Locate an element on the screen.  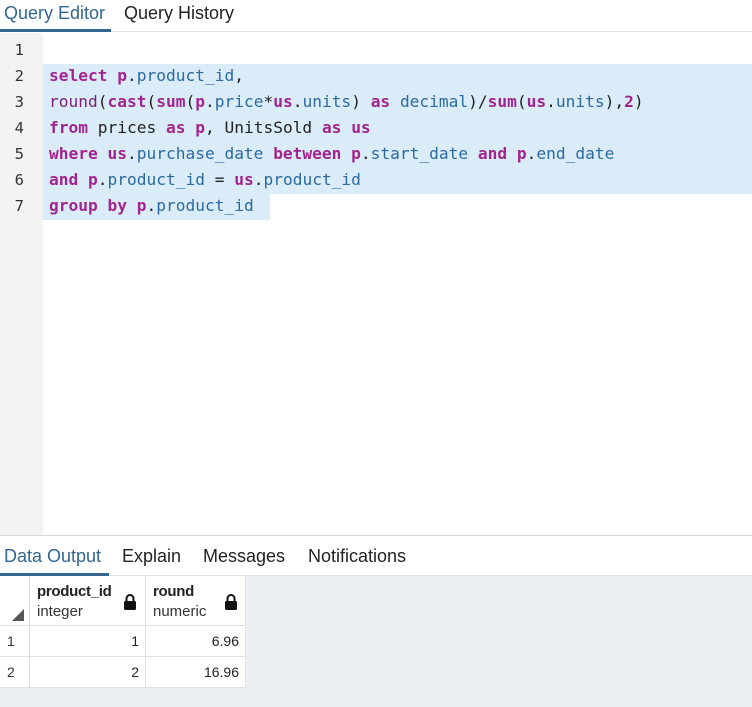
column-type: integer is located at coordinates (60, 611).